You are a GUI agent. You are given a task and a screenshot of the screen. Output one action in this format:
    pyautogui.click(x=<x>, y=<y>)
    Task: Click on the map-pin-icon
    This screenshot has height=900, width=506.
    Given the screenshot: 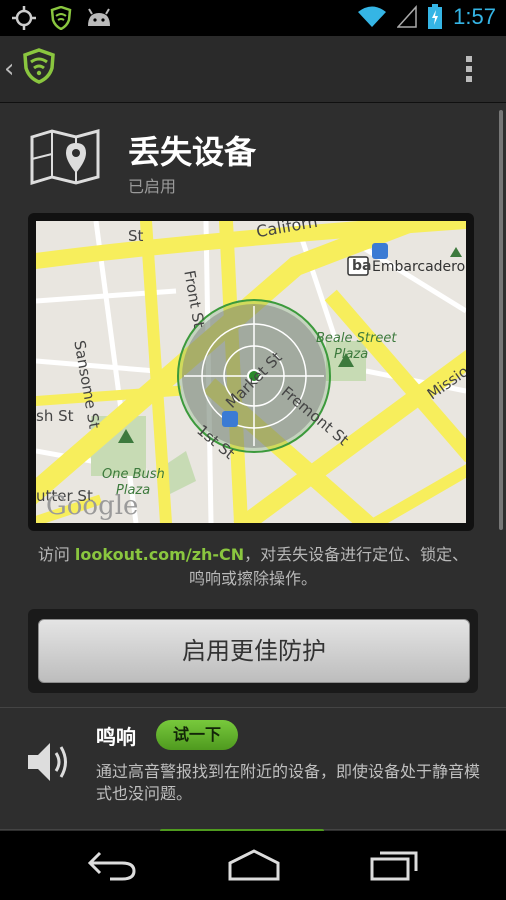 What is the action you would take?
    pyautogui.click(x=65, y=157)
    